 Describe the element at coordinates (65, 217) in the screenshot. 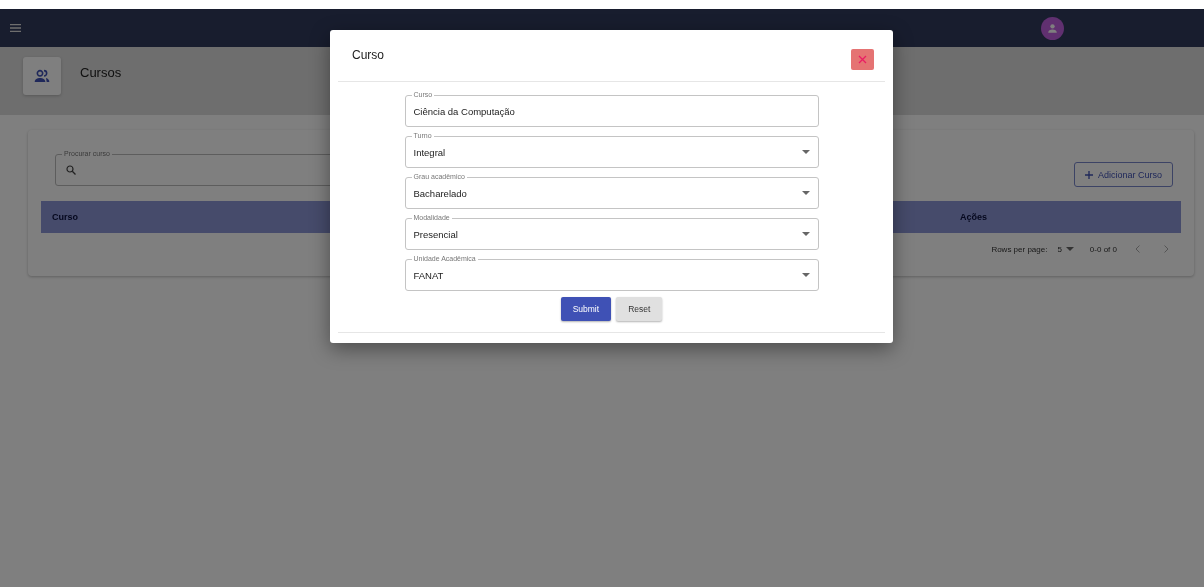

I see `column-header: Curso` at that location.